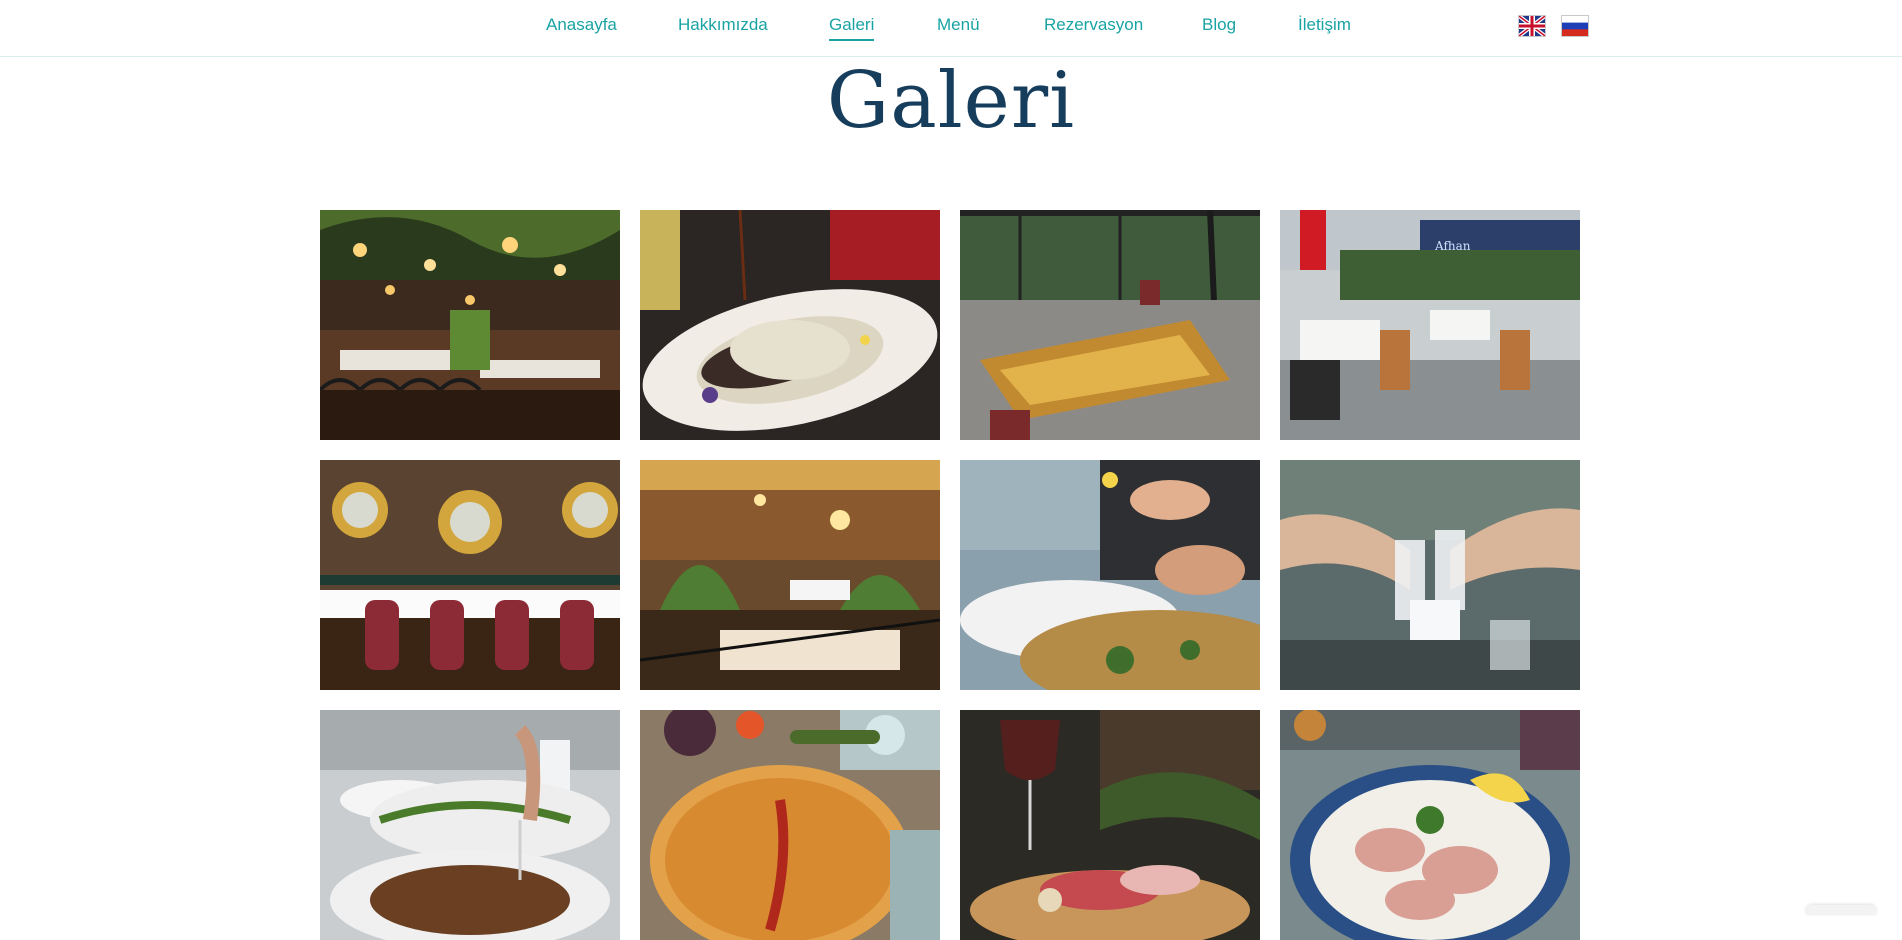 The width and height of the screenshot is (1902, 940). Describe the element at coordinates (1841, 910) in the screenshot. I see `chat-widget-tab` at that location.